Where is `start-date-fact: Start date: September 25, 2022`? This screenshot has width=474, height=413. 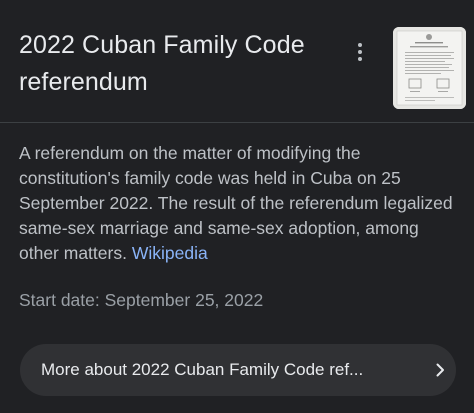 start-date-fact: Start date: September 25, 2022 is located at coordinates (141, 300).